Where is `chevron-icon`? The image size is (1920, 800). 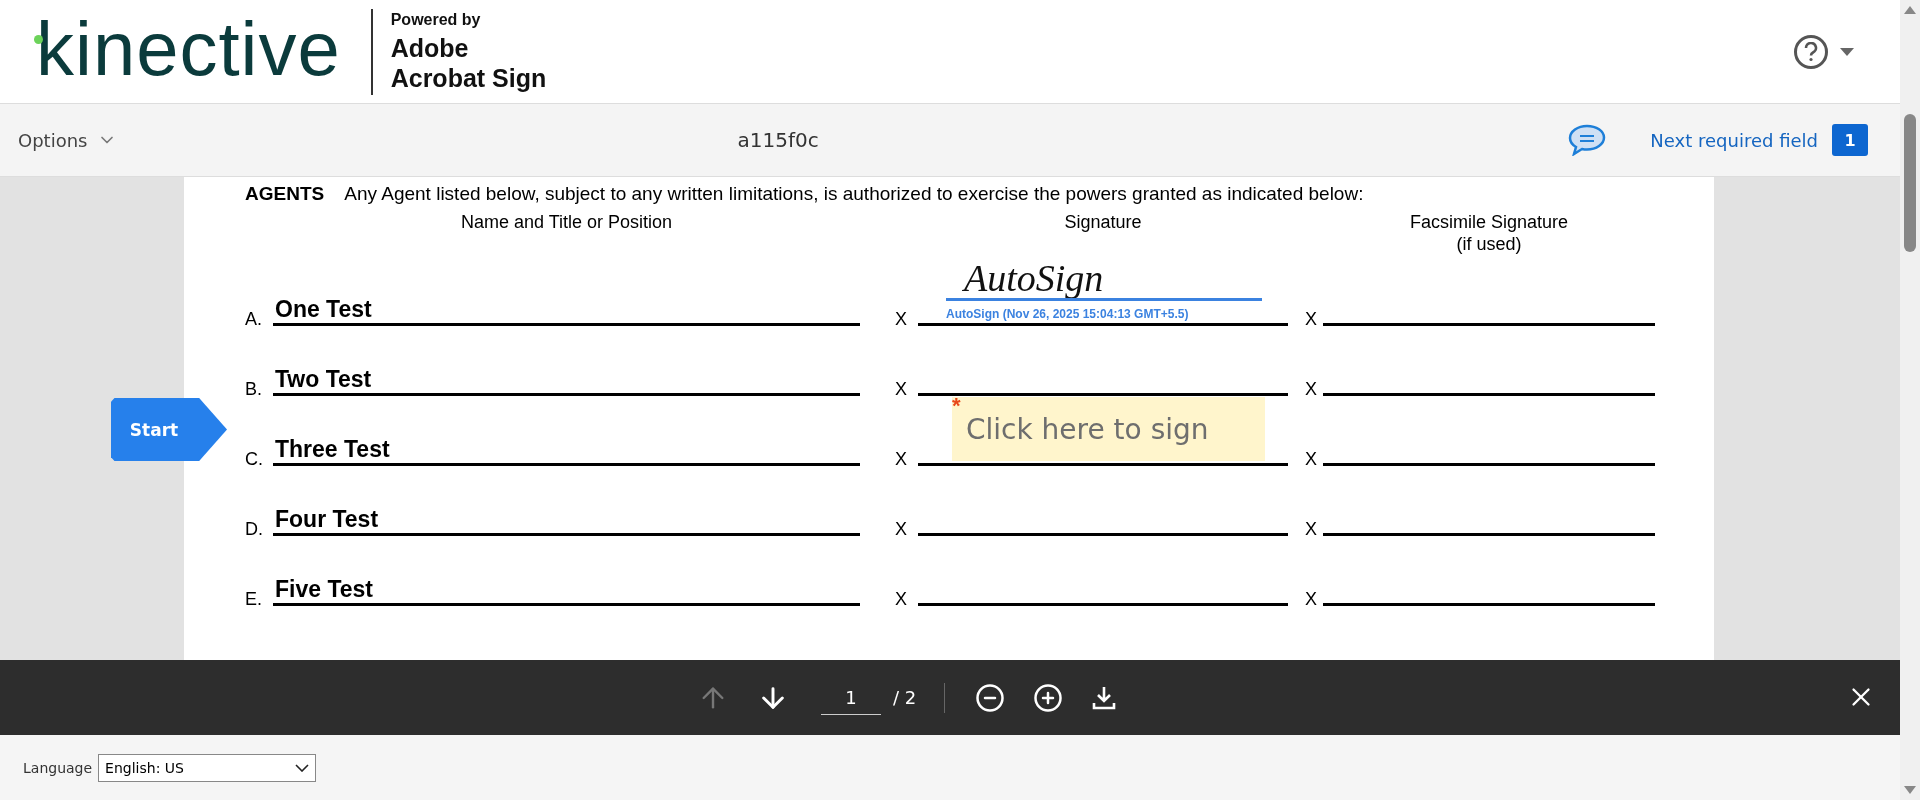
chevron-icon is located at coordinates (302, 767).